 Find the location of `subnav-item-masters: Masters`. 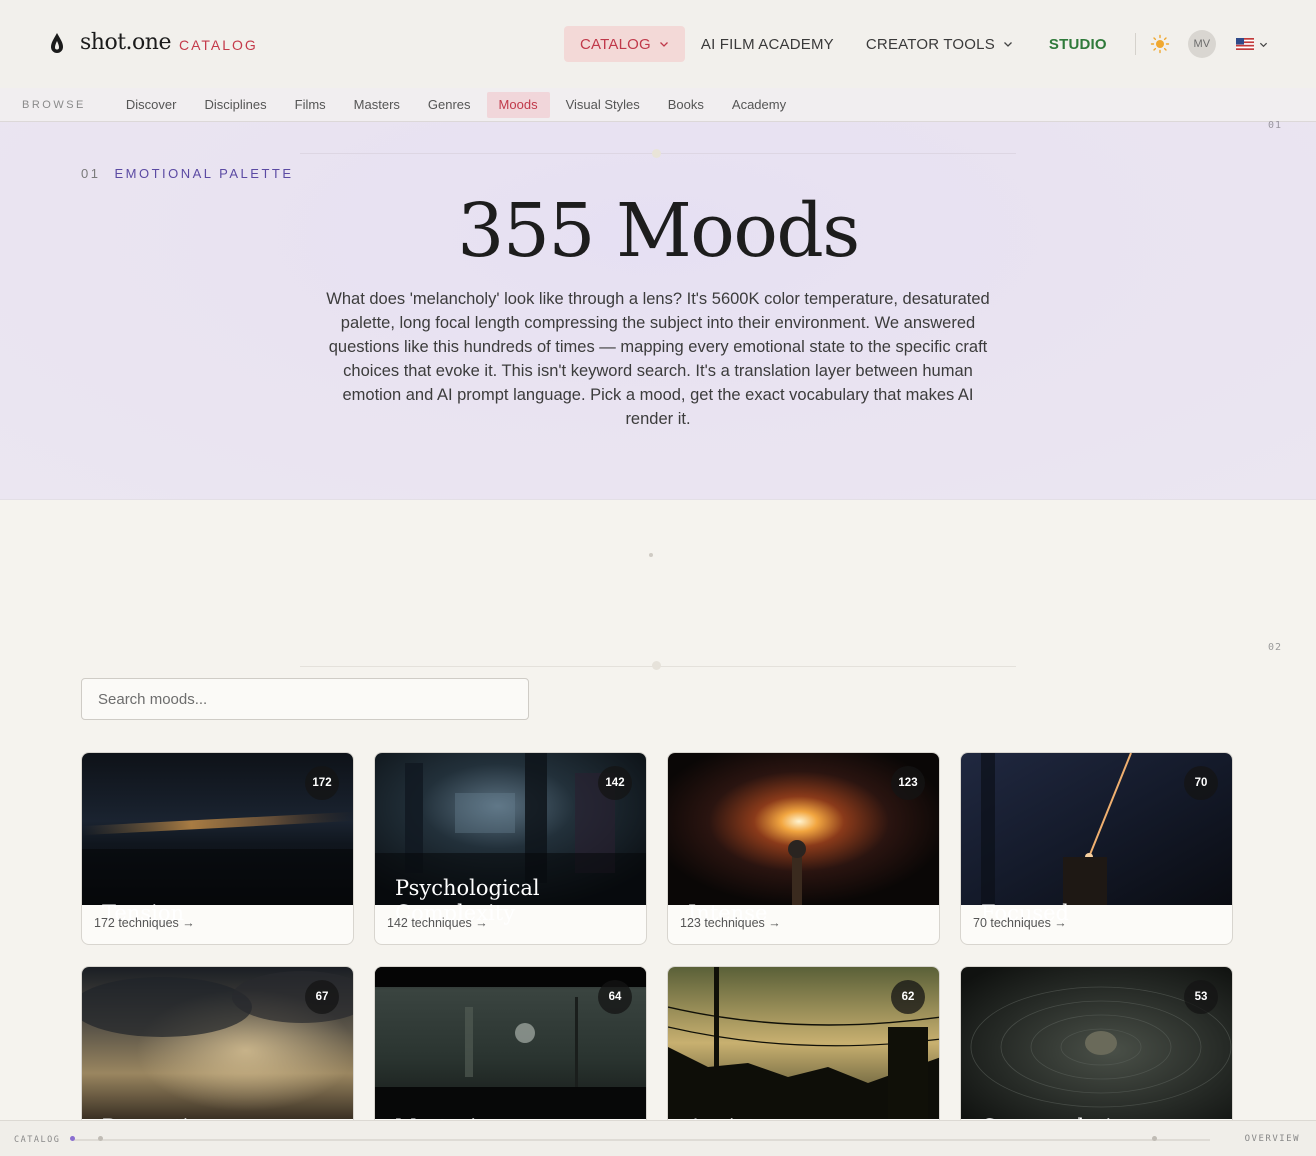

subnav-item-masters: Masters is located at coordinates (377, 105).